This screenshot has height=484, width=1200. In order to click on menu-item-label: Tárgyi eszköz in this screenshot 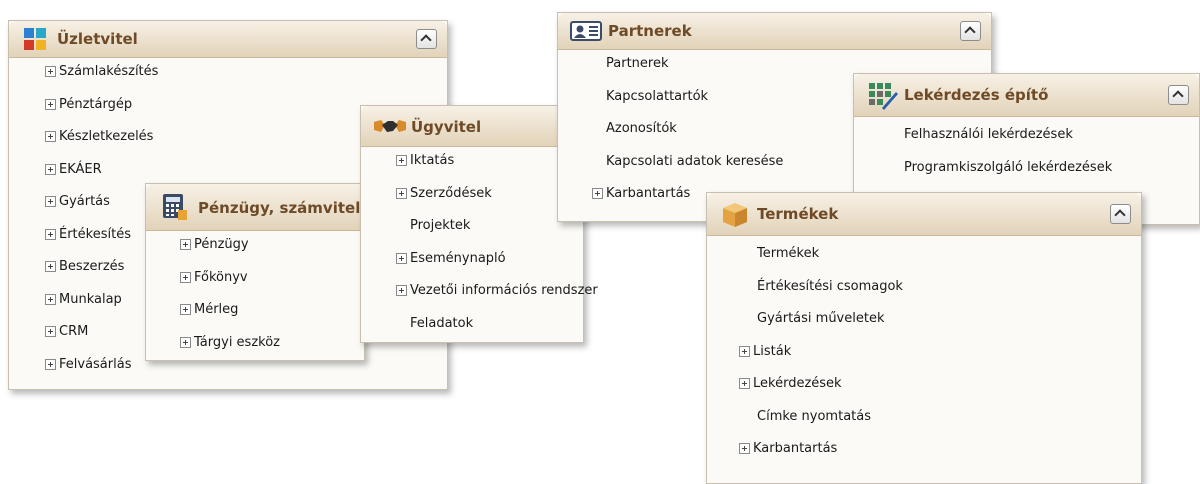, I will do `click(237, 342)`.